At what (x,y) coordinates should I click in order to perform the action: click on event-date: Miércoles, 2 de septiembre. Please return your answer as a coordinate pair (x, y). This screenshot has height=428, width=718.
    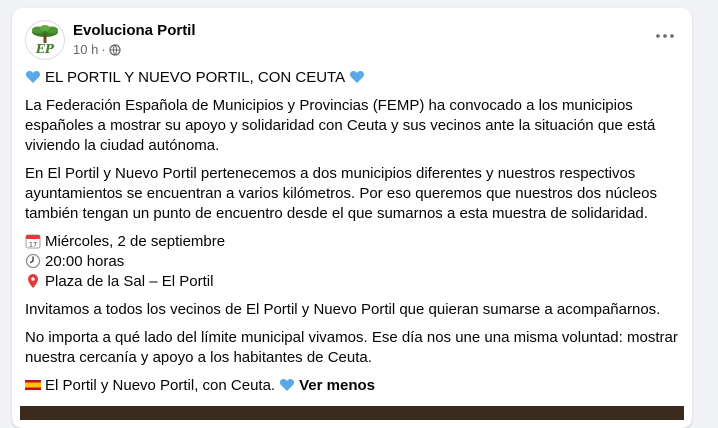
    Looking at the image, I should click on (135, 241).